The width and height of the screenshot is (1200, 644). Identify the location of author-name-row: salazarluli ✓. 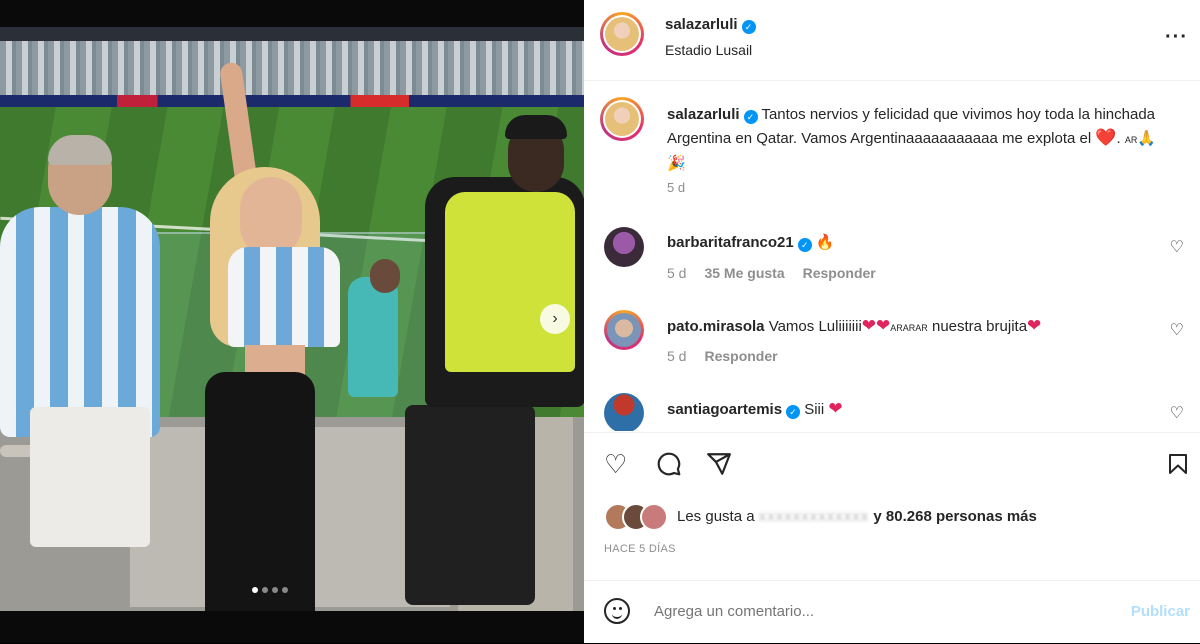
(710, 25).